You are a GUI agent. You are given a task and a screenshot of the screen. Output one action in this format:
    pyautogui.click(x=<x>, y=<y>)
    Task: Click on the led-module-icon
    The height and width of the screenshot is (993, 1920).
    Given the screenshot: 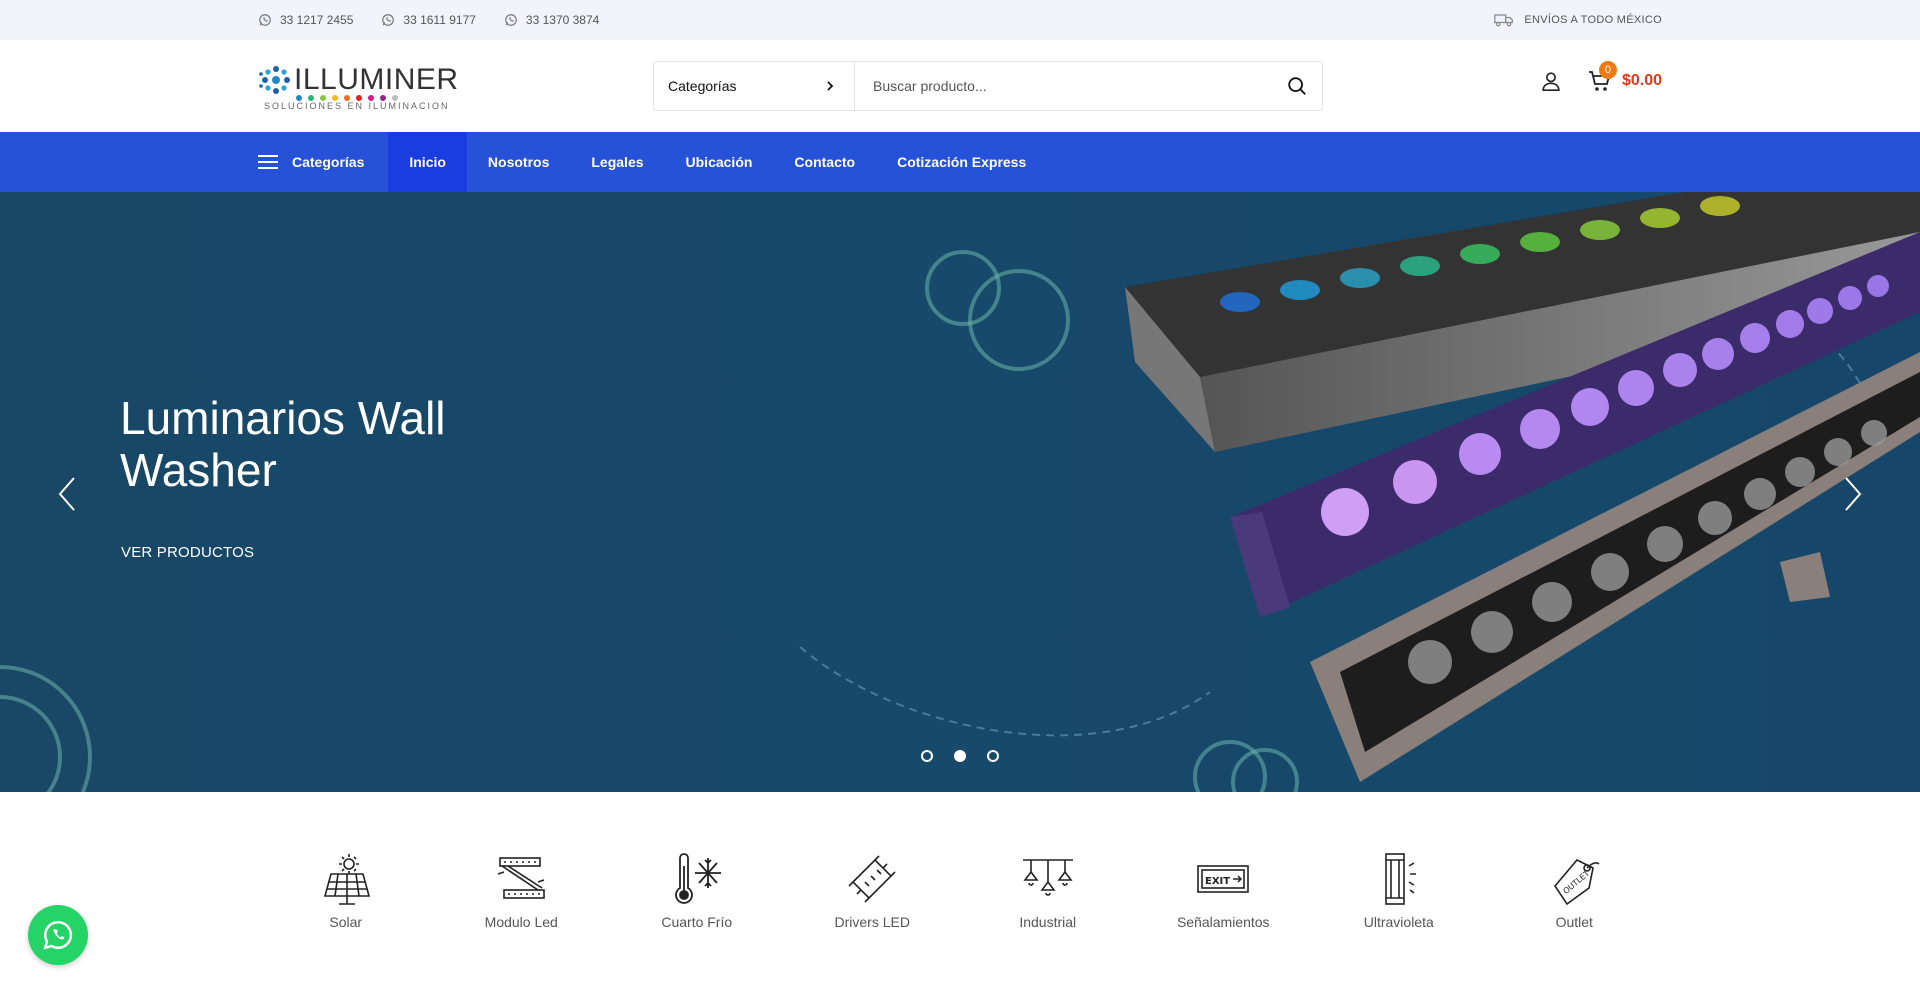 What is the action you would take?
    pyautogui.click(x=521, y=878)
    